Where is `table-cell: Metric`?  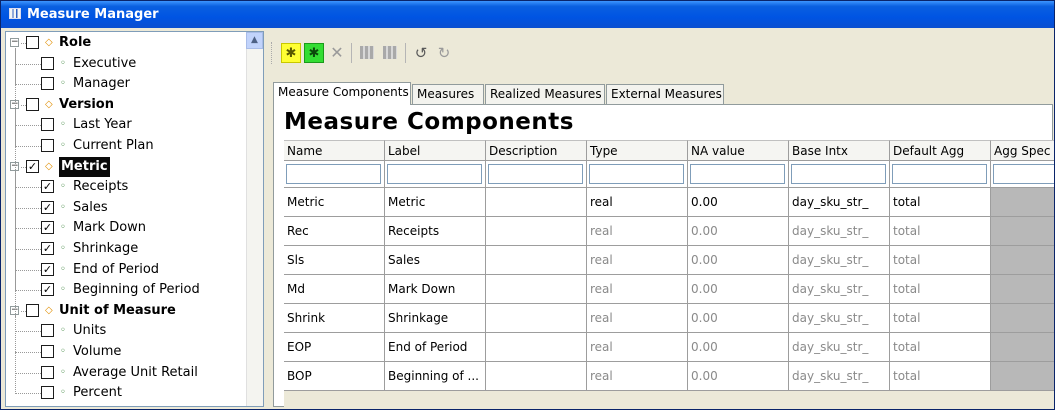 table-cell: Metric is located at coordinates (435, 202).